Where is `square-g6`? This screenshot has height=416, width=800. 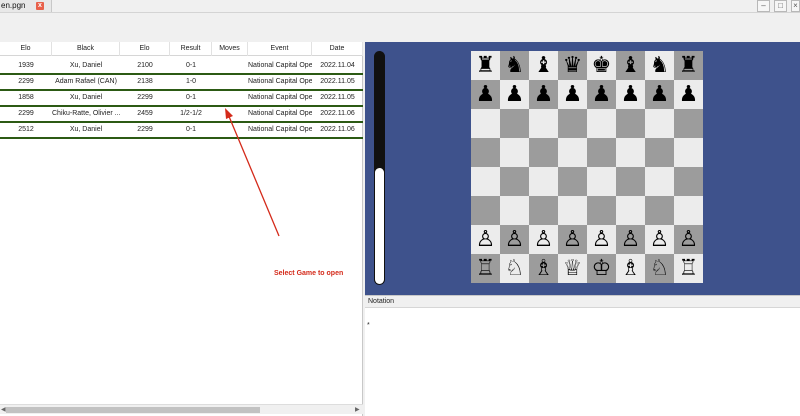 square-g6 is located at coordinates (659, 123).